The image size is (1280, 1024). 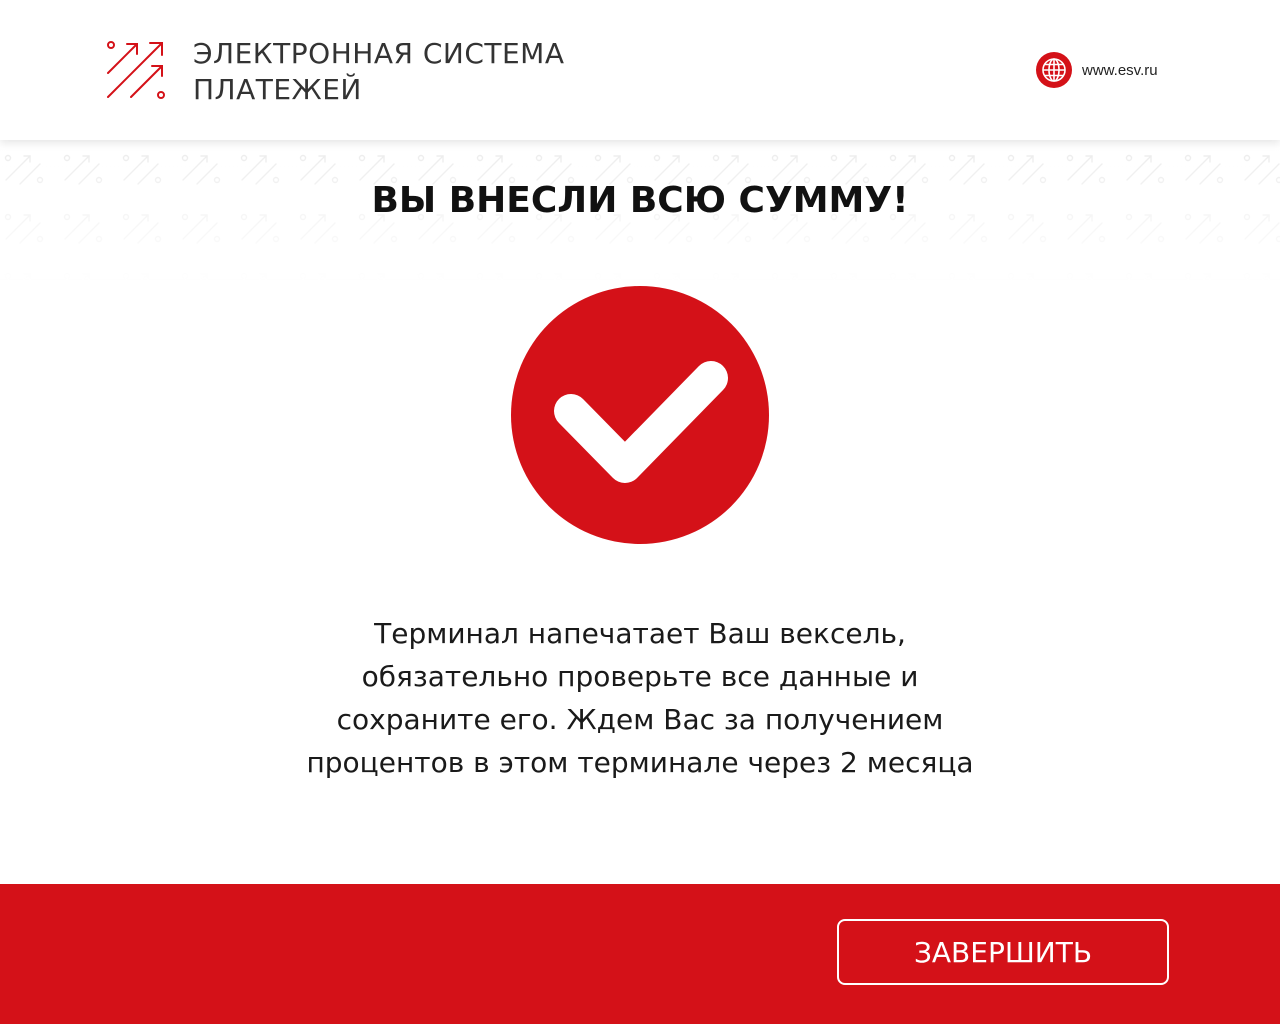 I want to click on globe-icon, so click(x=1054, y=70).